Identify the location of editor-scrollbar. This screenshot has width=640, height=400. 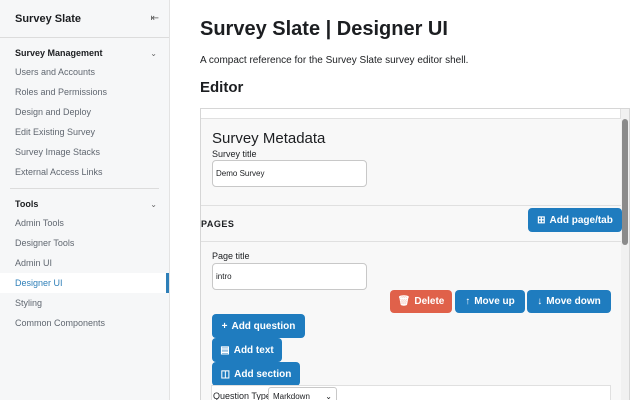
(624, 254).